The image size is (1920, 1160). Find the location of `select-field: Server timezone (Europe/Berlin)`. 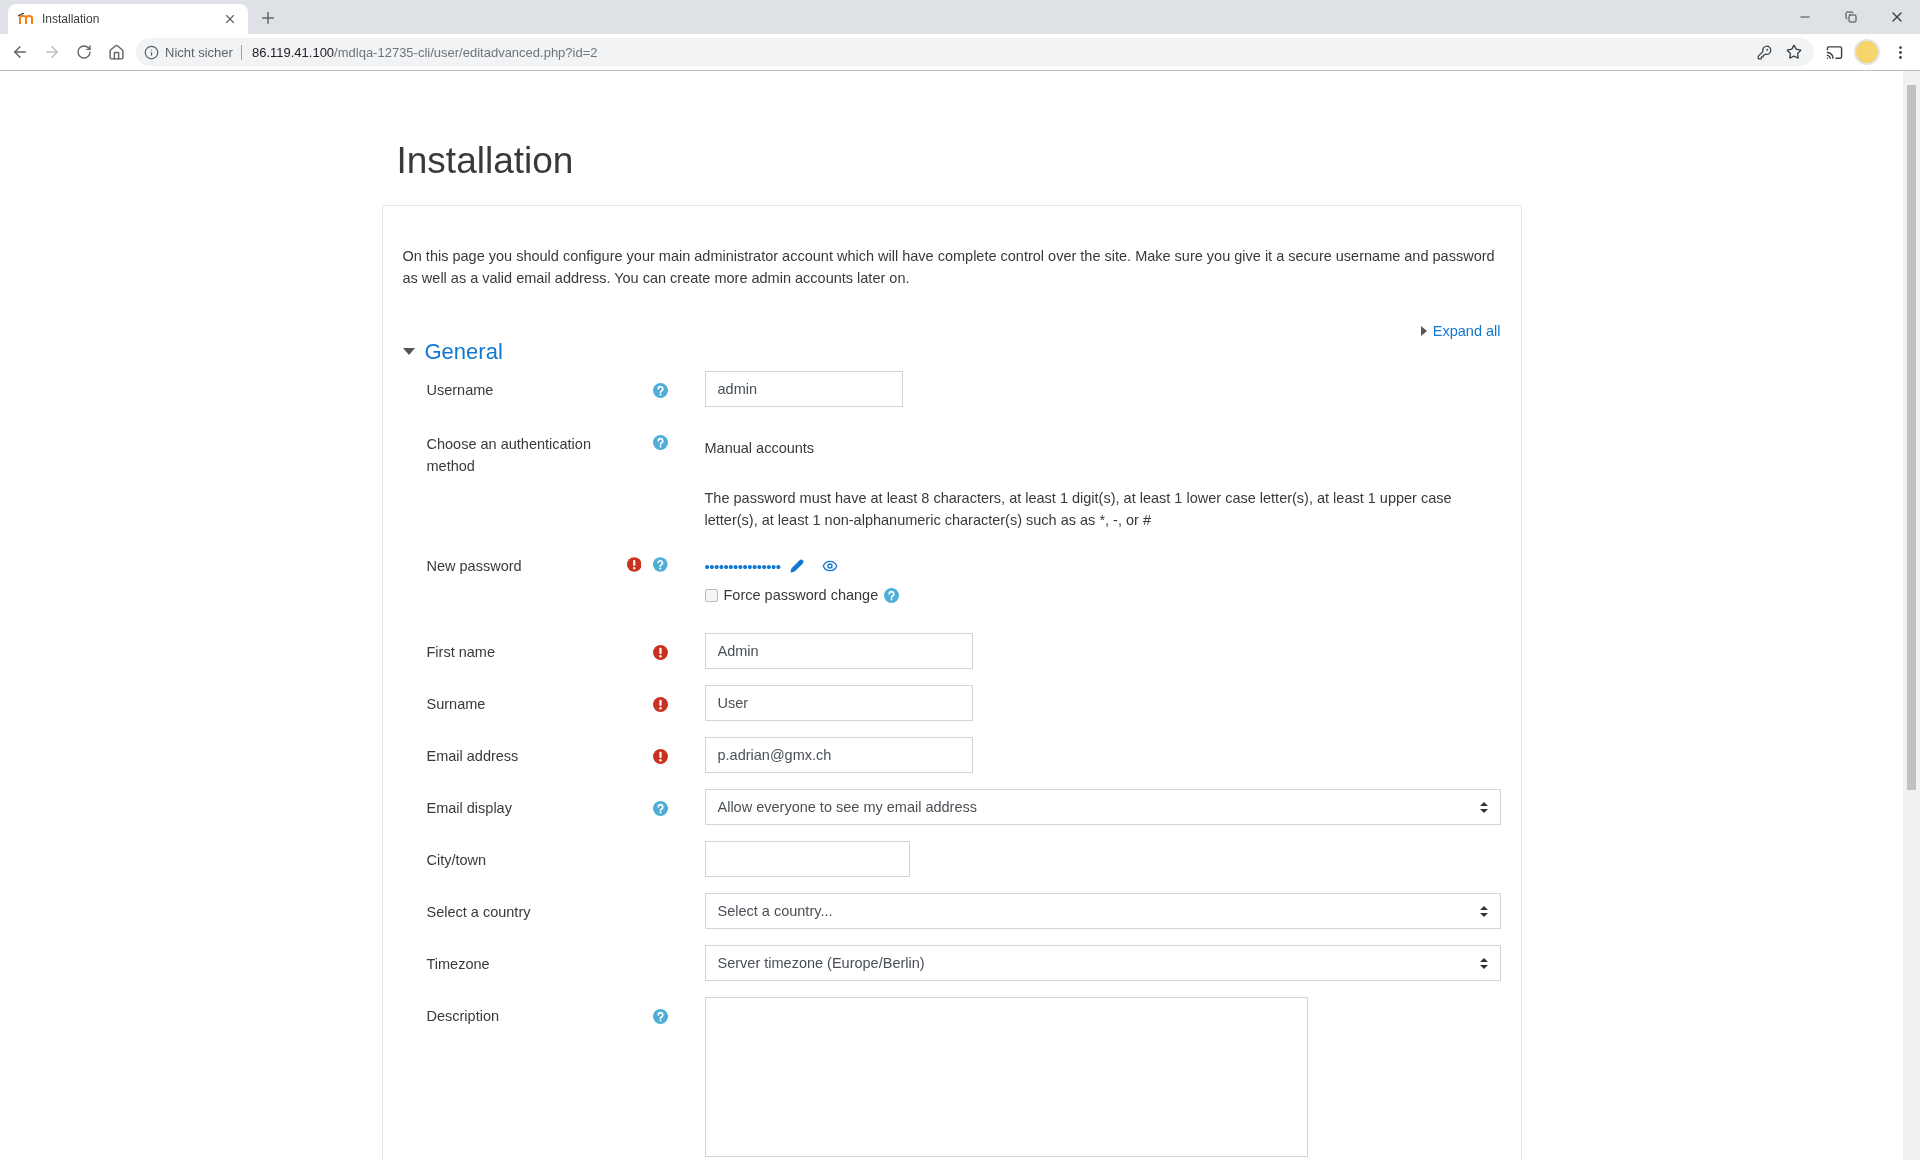

select-field: Server timezone (Europe/Berlin) is located at coordinates (1102, 963).